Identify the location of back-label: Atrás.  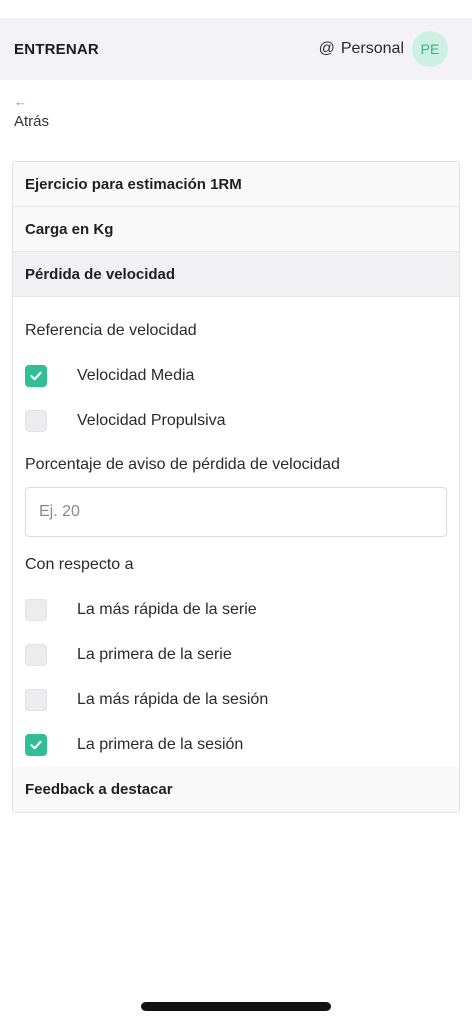
(32, 121).